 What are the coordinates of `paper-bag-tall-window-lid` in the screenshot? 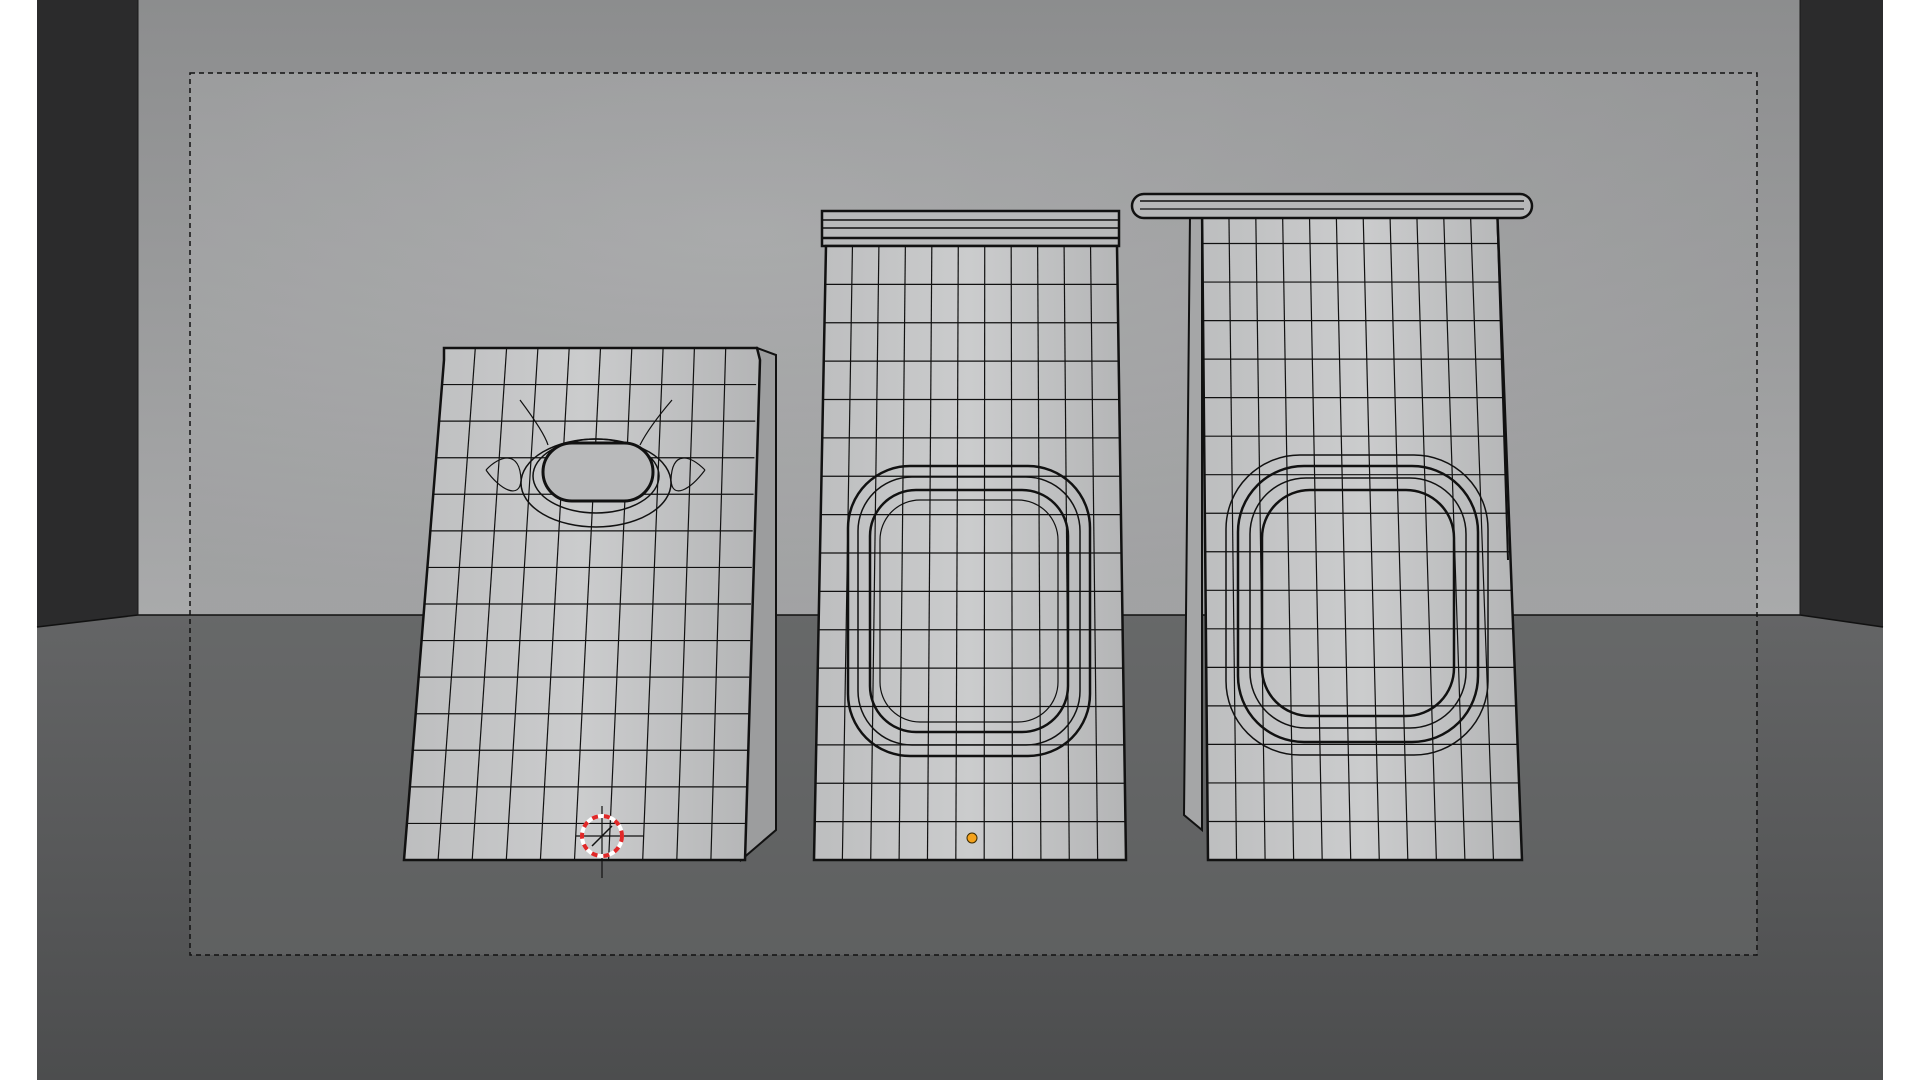 It's located at (1332, 527).